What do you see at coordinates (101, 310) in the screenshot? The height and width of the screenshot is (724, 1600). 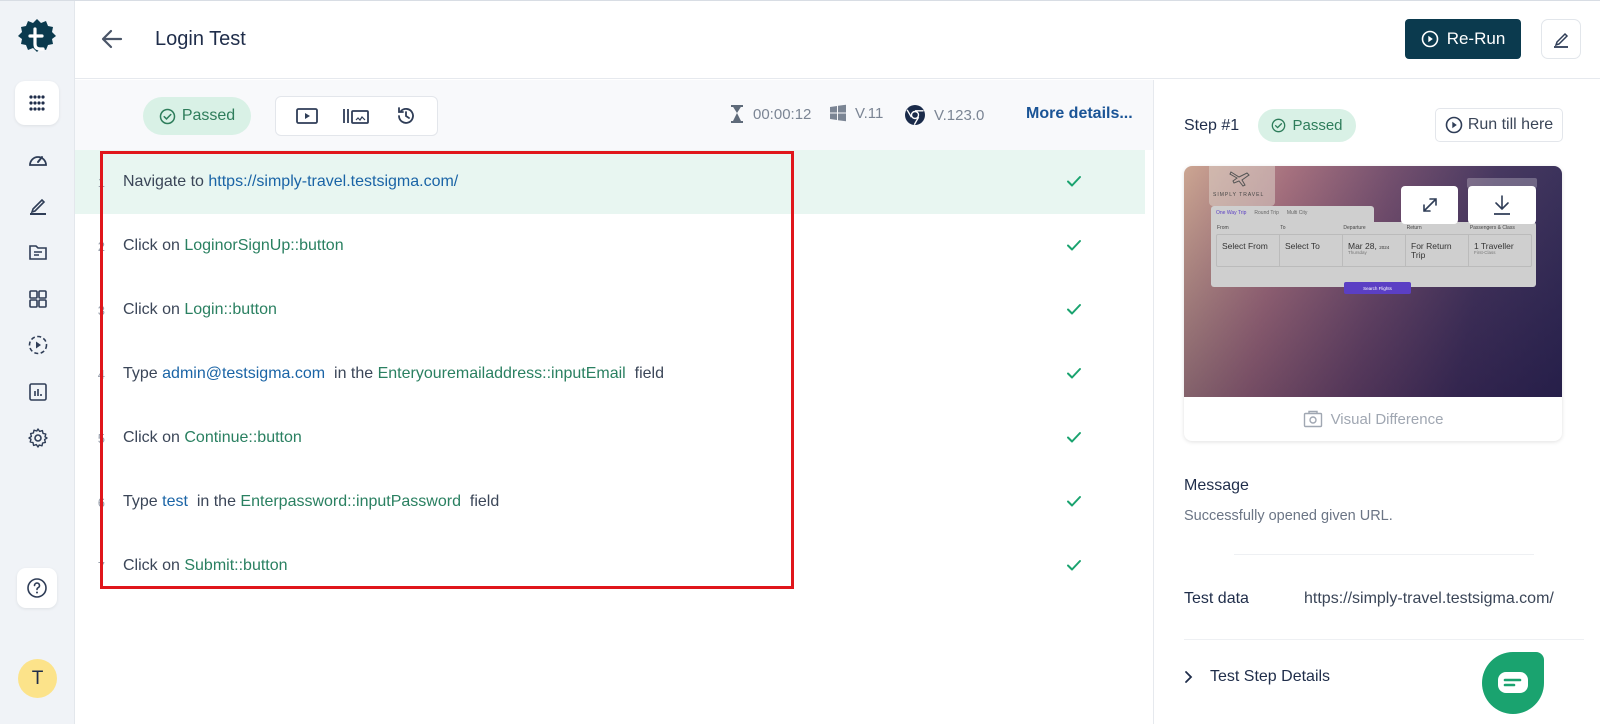 I see `step-number: 3` at bounding box center [101, 310].